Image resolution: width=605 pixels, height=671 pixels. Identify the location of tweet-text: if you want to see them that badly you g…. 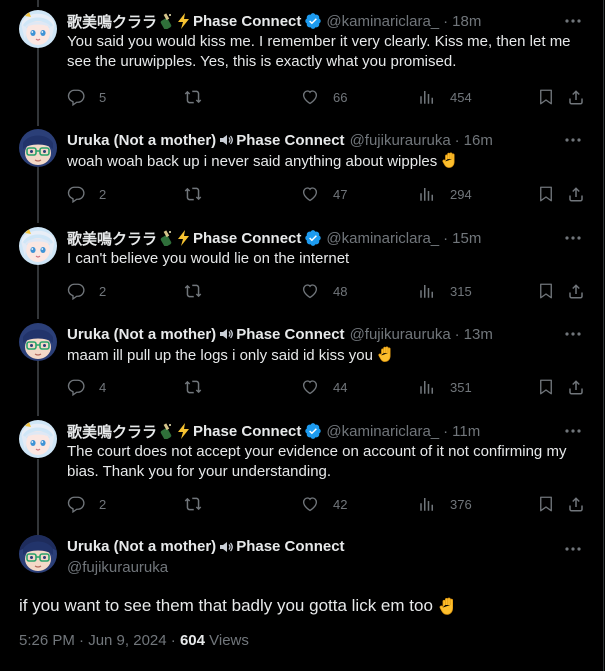
(238, 606).